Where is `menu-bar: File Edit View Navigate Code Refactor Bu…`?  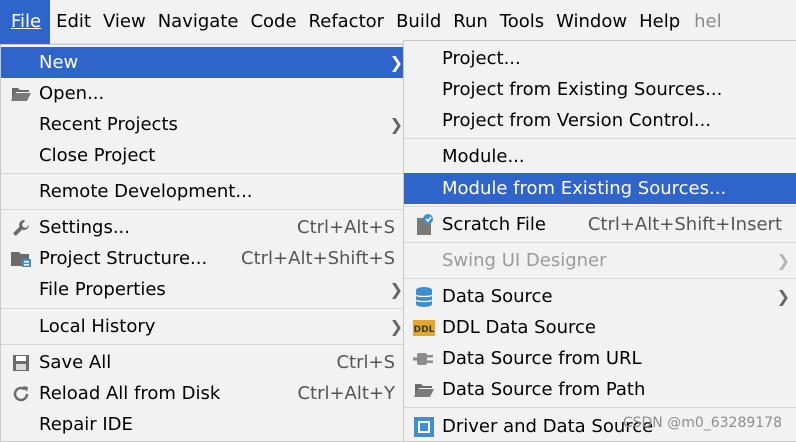 menu-bar: File Edit View Navigate Code Refactor Bu… is located at coordinates (398, 22).